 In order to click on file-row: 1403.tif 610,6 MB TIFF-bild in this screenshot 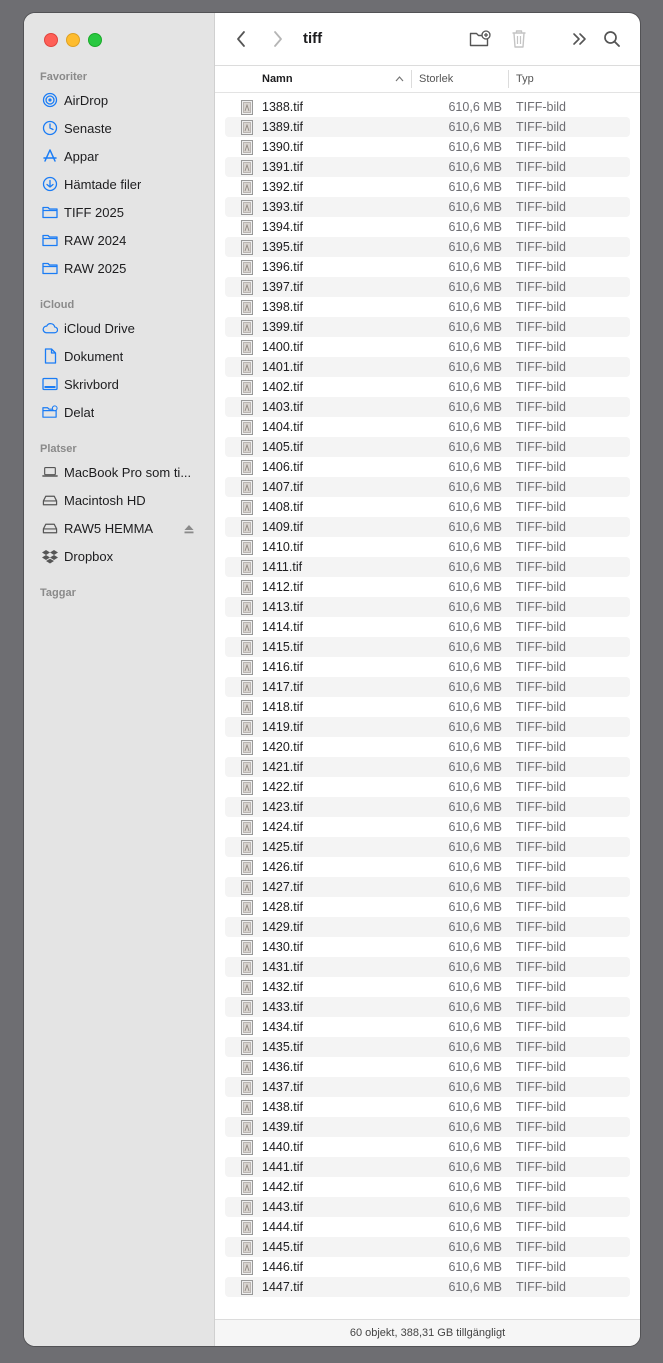, I will do `click(427, 407)`.